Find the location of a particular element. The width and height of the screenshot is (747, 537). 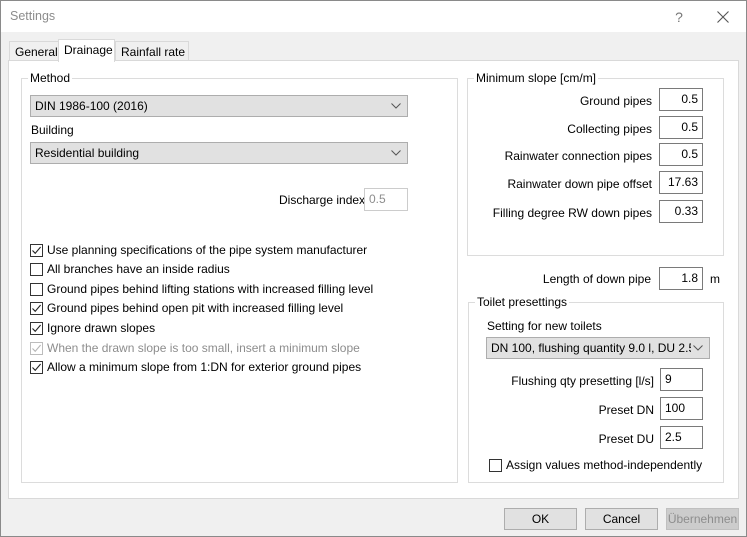

cancel-button-label: Cancel is located at coordinates (621, 519).